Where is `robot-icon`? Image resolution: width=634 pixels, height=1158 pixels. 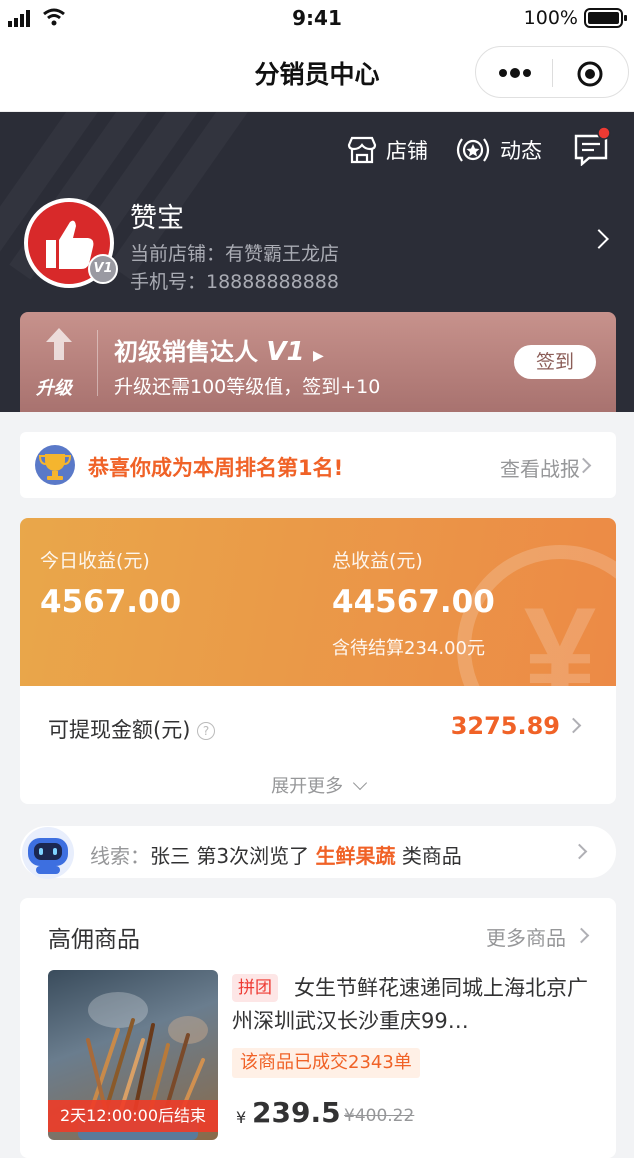
robot-icon is located at coordinates (48, 853).